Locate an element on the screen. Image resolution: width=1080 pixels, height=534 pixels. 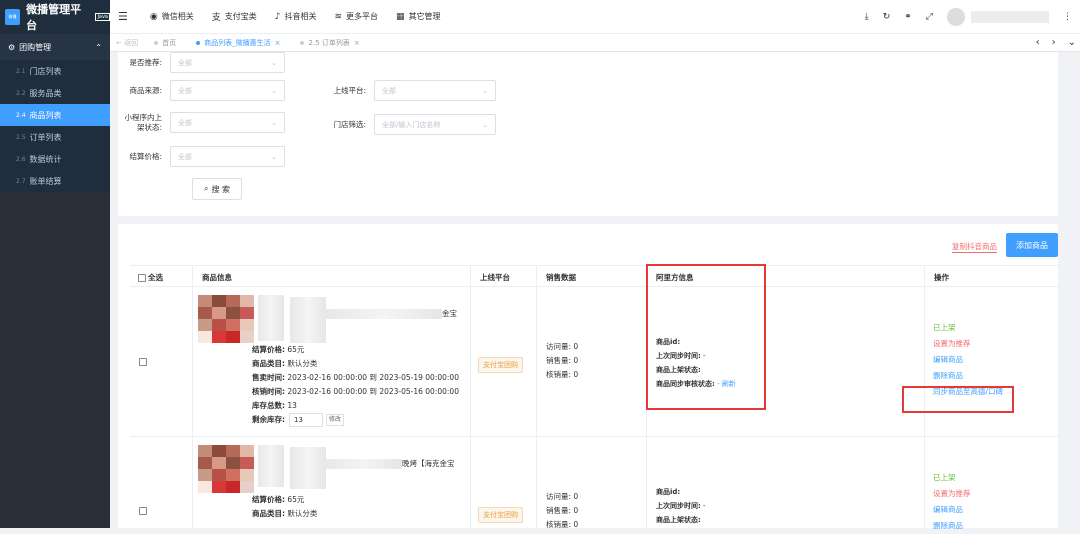
alipay-icon: 支 is located at coordinates (216, 18).